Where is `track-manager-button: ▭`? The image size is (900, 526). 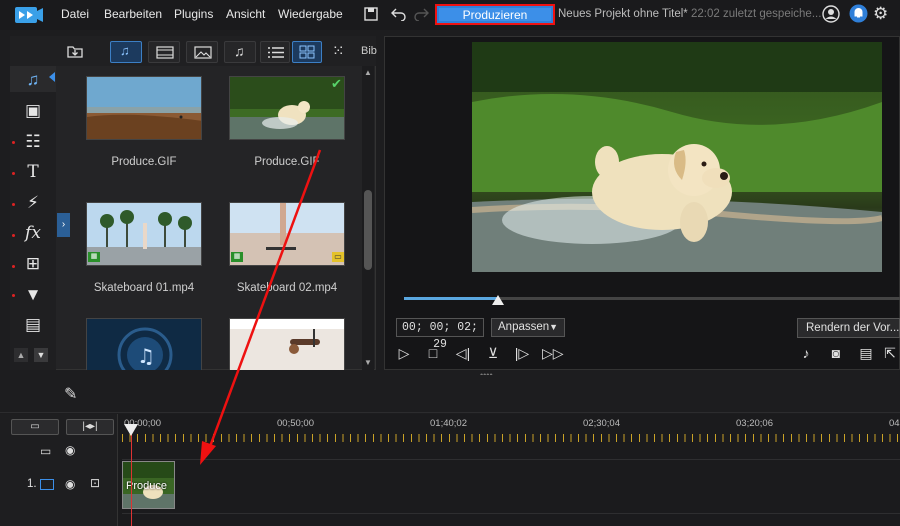 track-manager-button: ▭ is located at coordinates (35, 427).